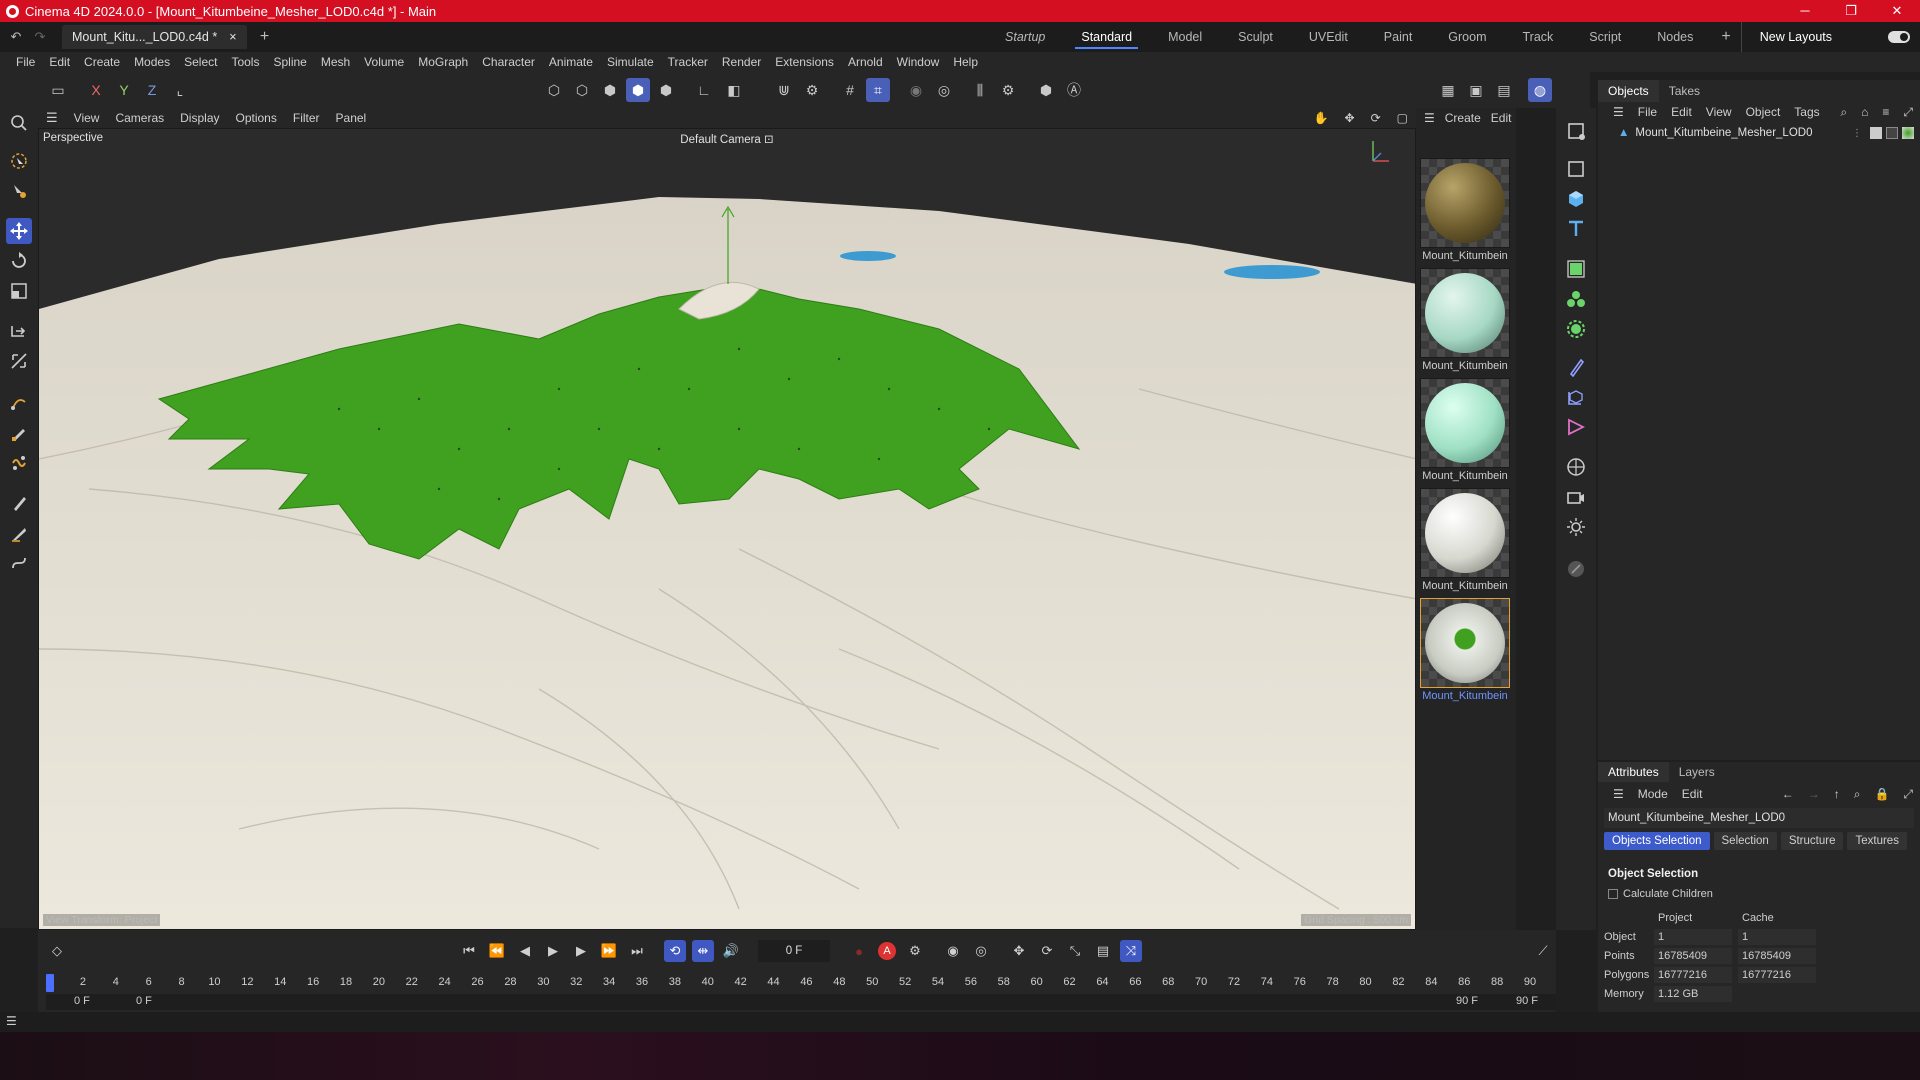 The width and height of the screenshot is (1920, 1080). Describe the element at coordinates (11, 1021) in the screenshot. I see `status-menu-icon: ☰` at that location.